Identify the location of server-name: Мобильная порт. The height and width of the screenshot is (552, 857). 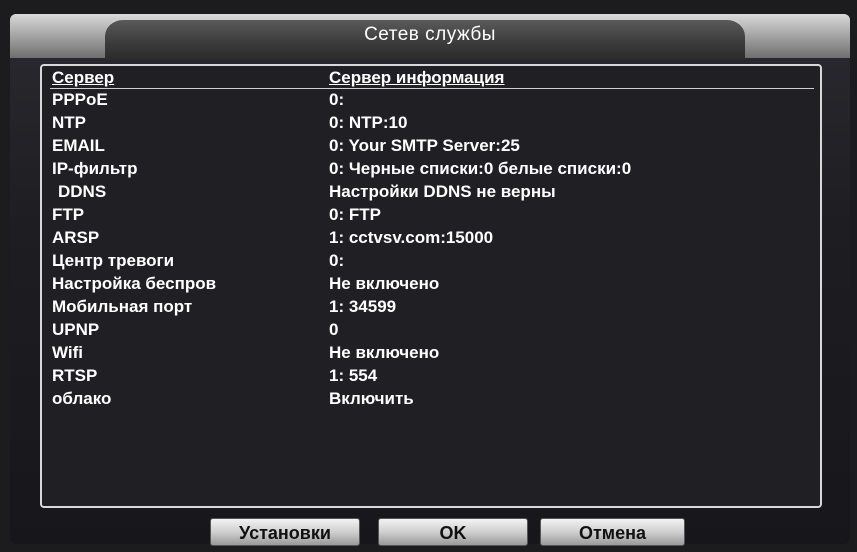
(122, 306).